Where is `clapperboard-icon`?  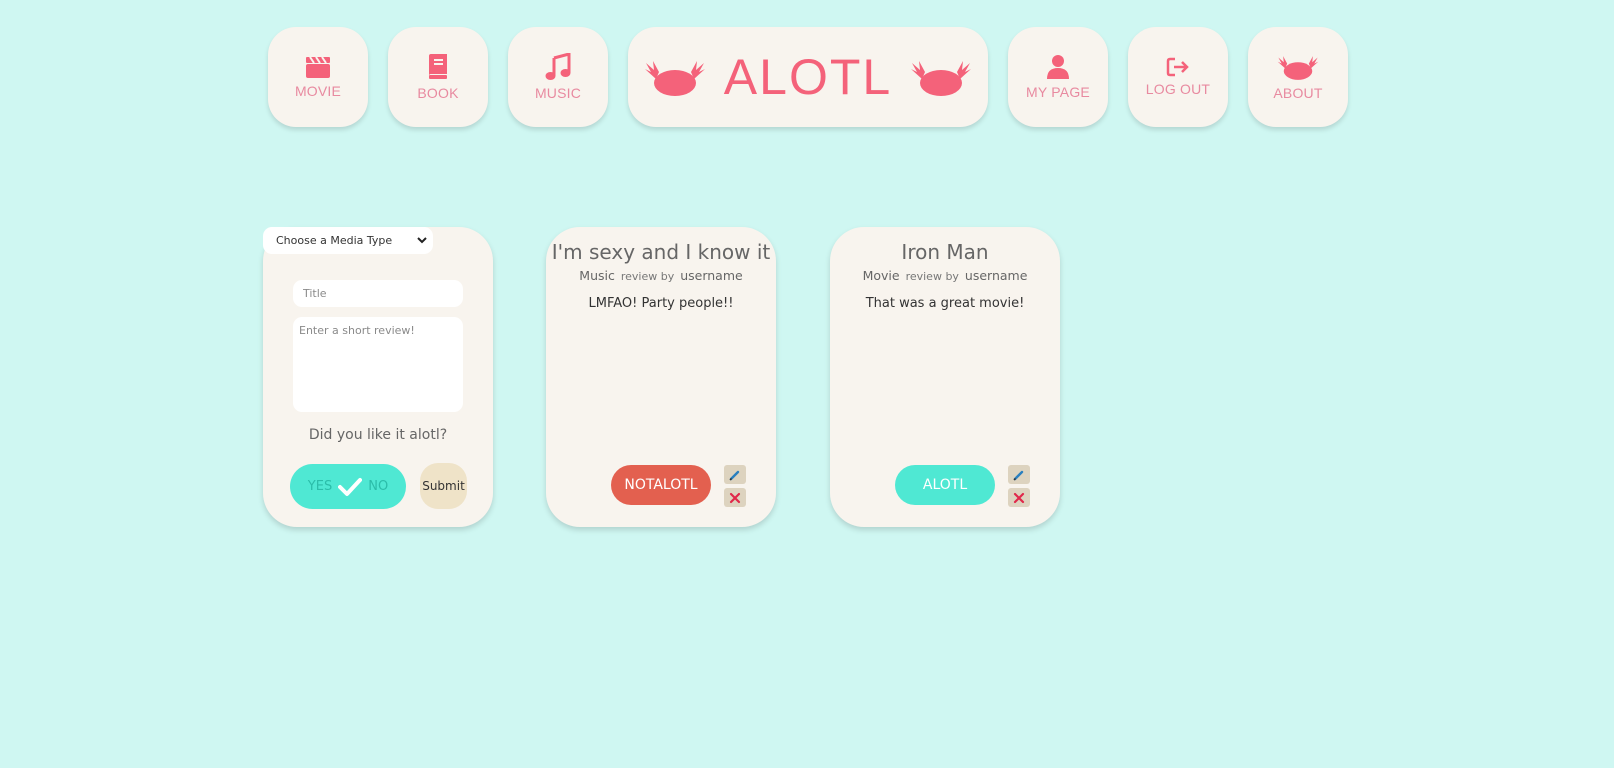 clapperboard-icon is located at coordinates (318, 67).